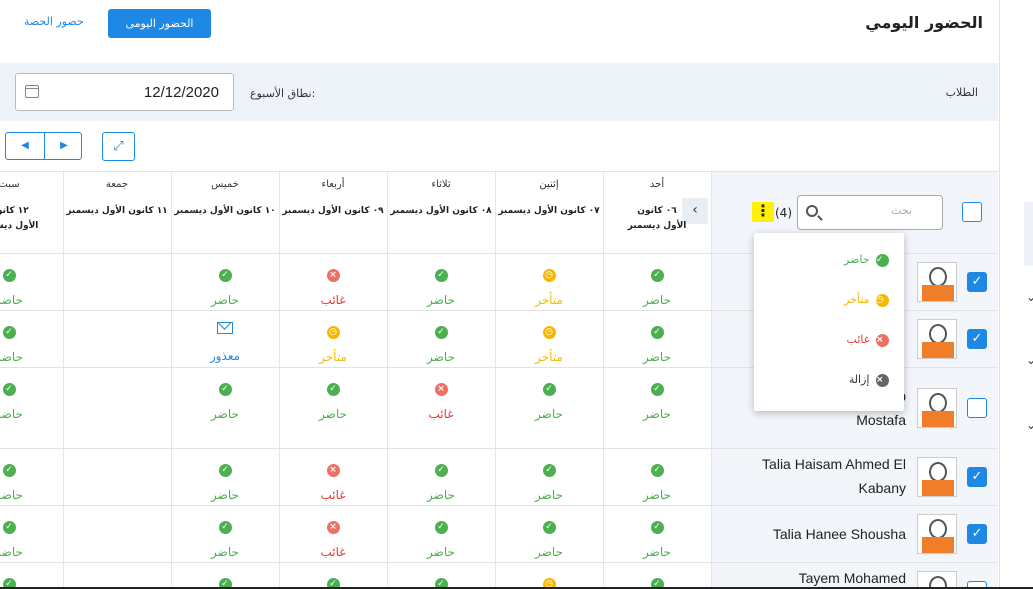  I want to click on student-search, so click(870, 212).